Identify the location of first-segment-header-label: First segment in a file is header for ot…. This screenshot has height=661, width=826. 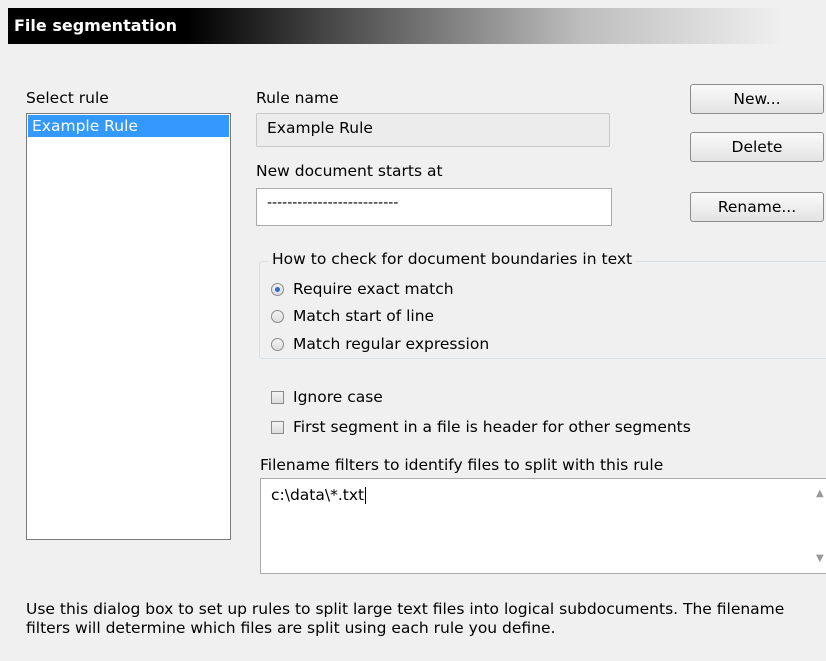
(492, 427).